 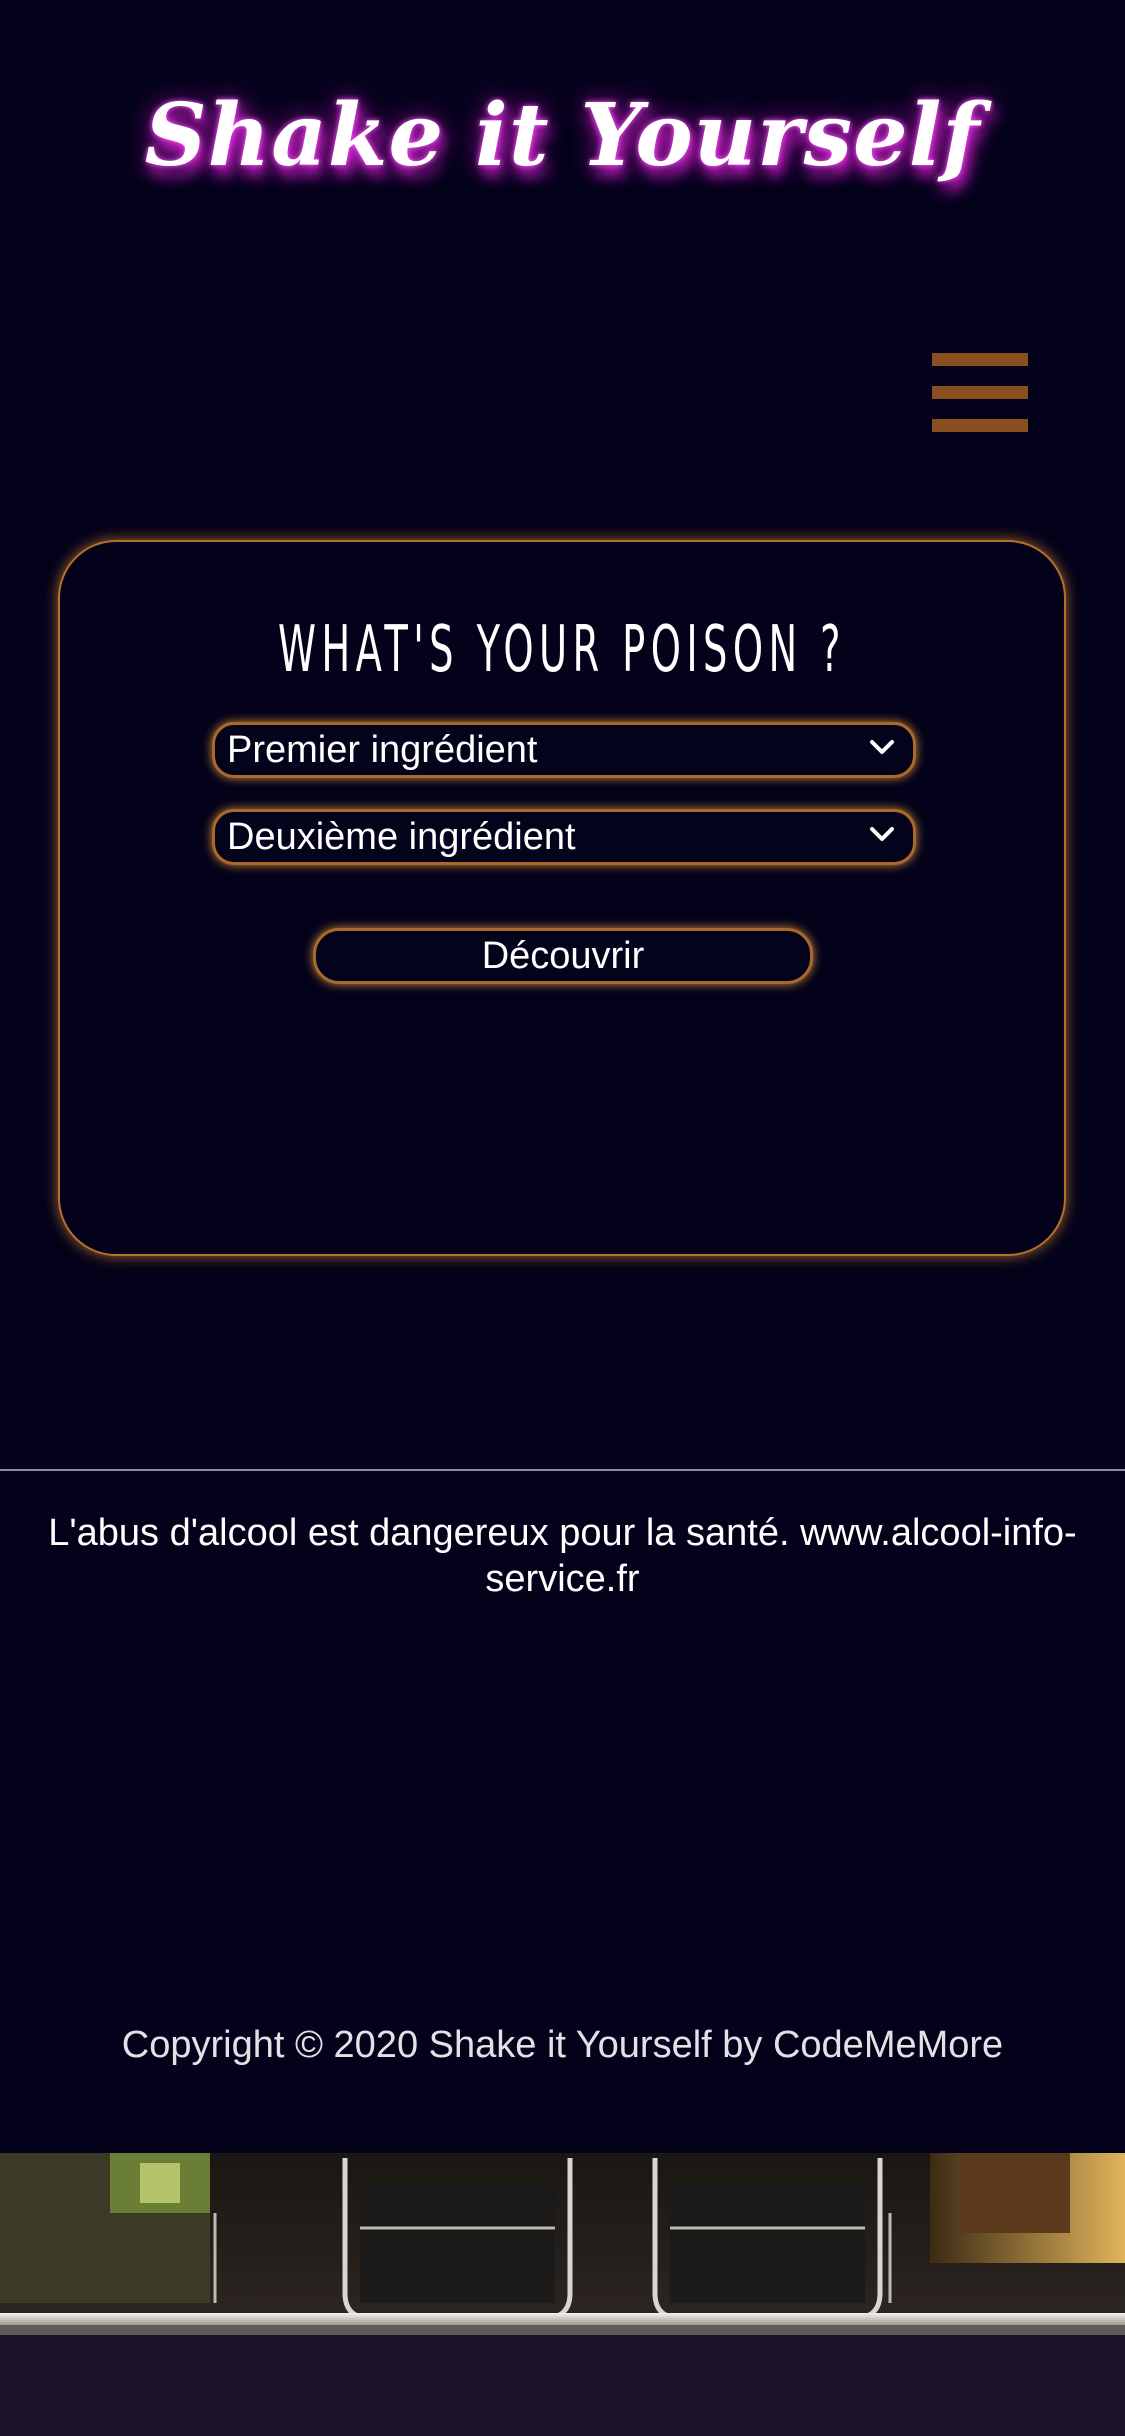 I want to click on first-ingredient-value: Premier ingrédient, so click(x=382, y=750).